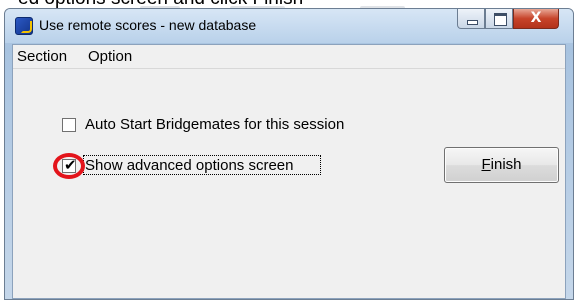 The height and width of the screenshot is (300, 582). I want to click on maximize-button, so click(499, 19).